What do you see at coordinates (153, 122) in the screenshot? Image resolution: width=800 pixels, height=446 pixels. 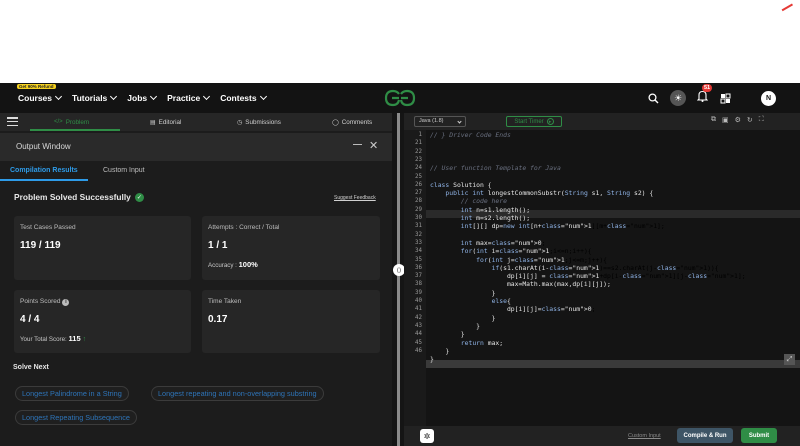 I see `document-icon: ▤` at bounding box center [153, 122].